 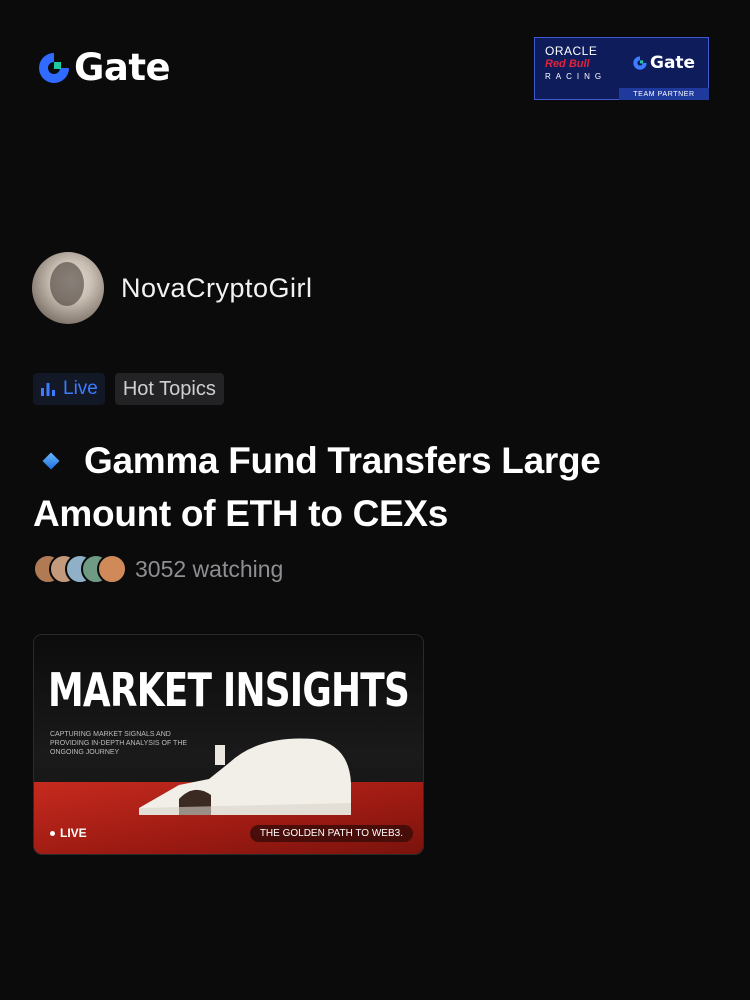 I want to click on tag-row: Live Hot Topics, so click(x=128, y=389).